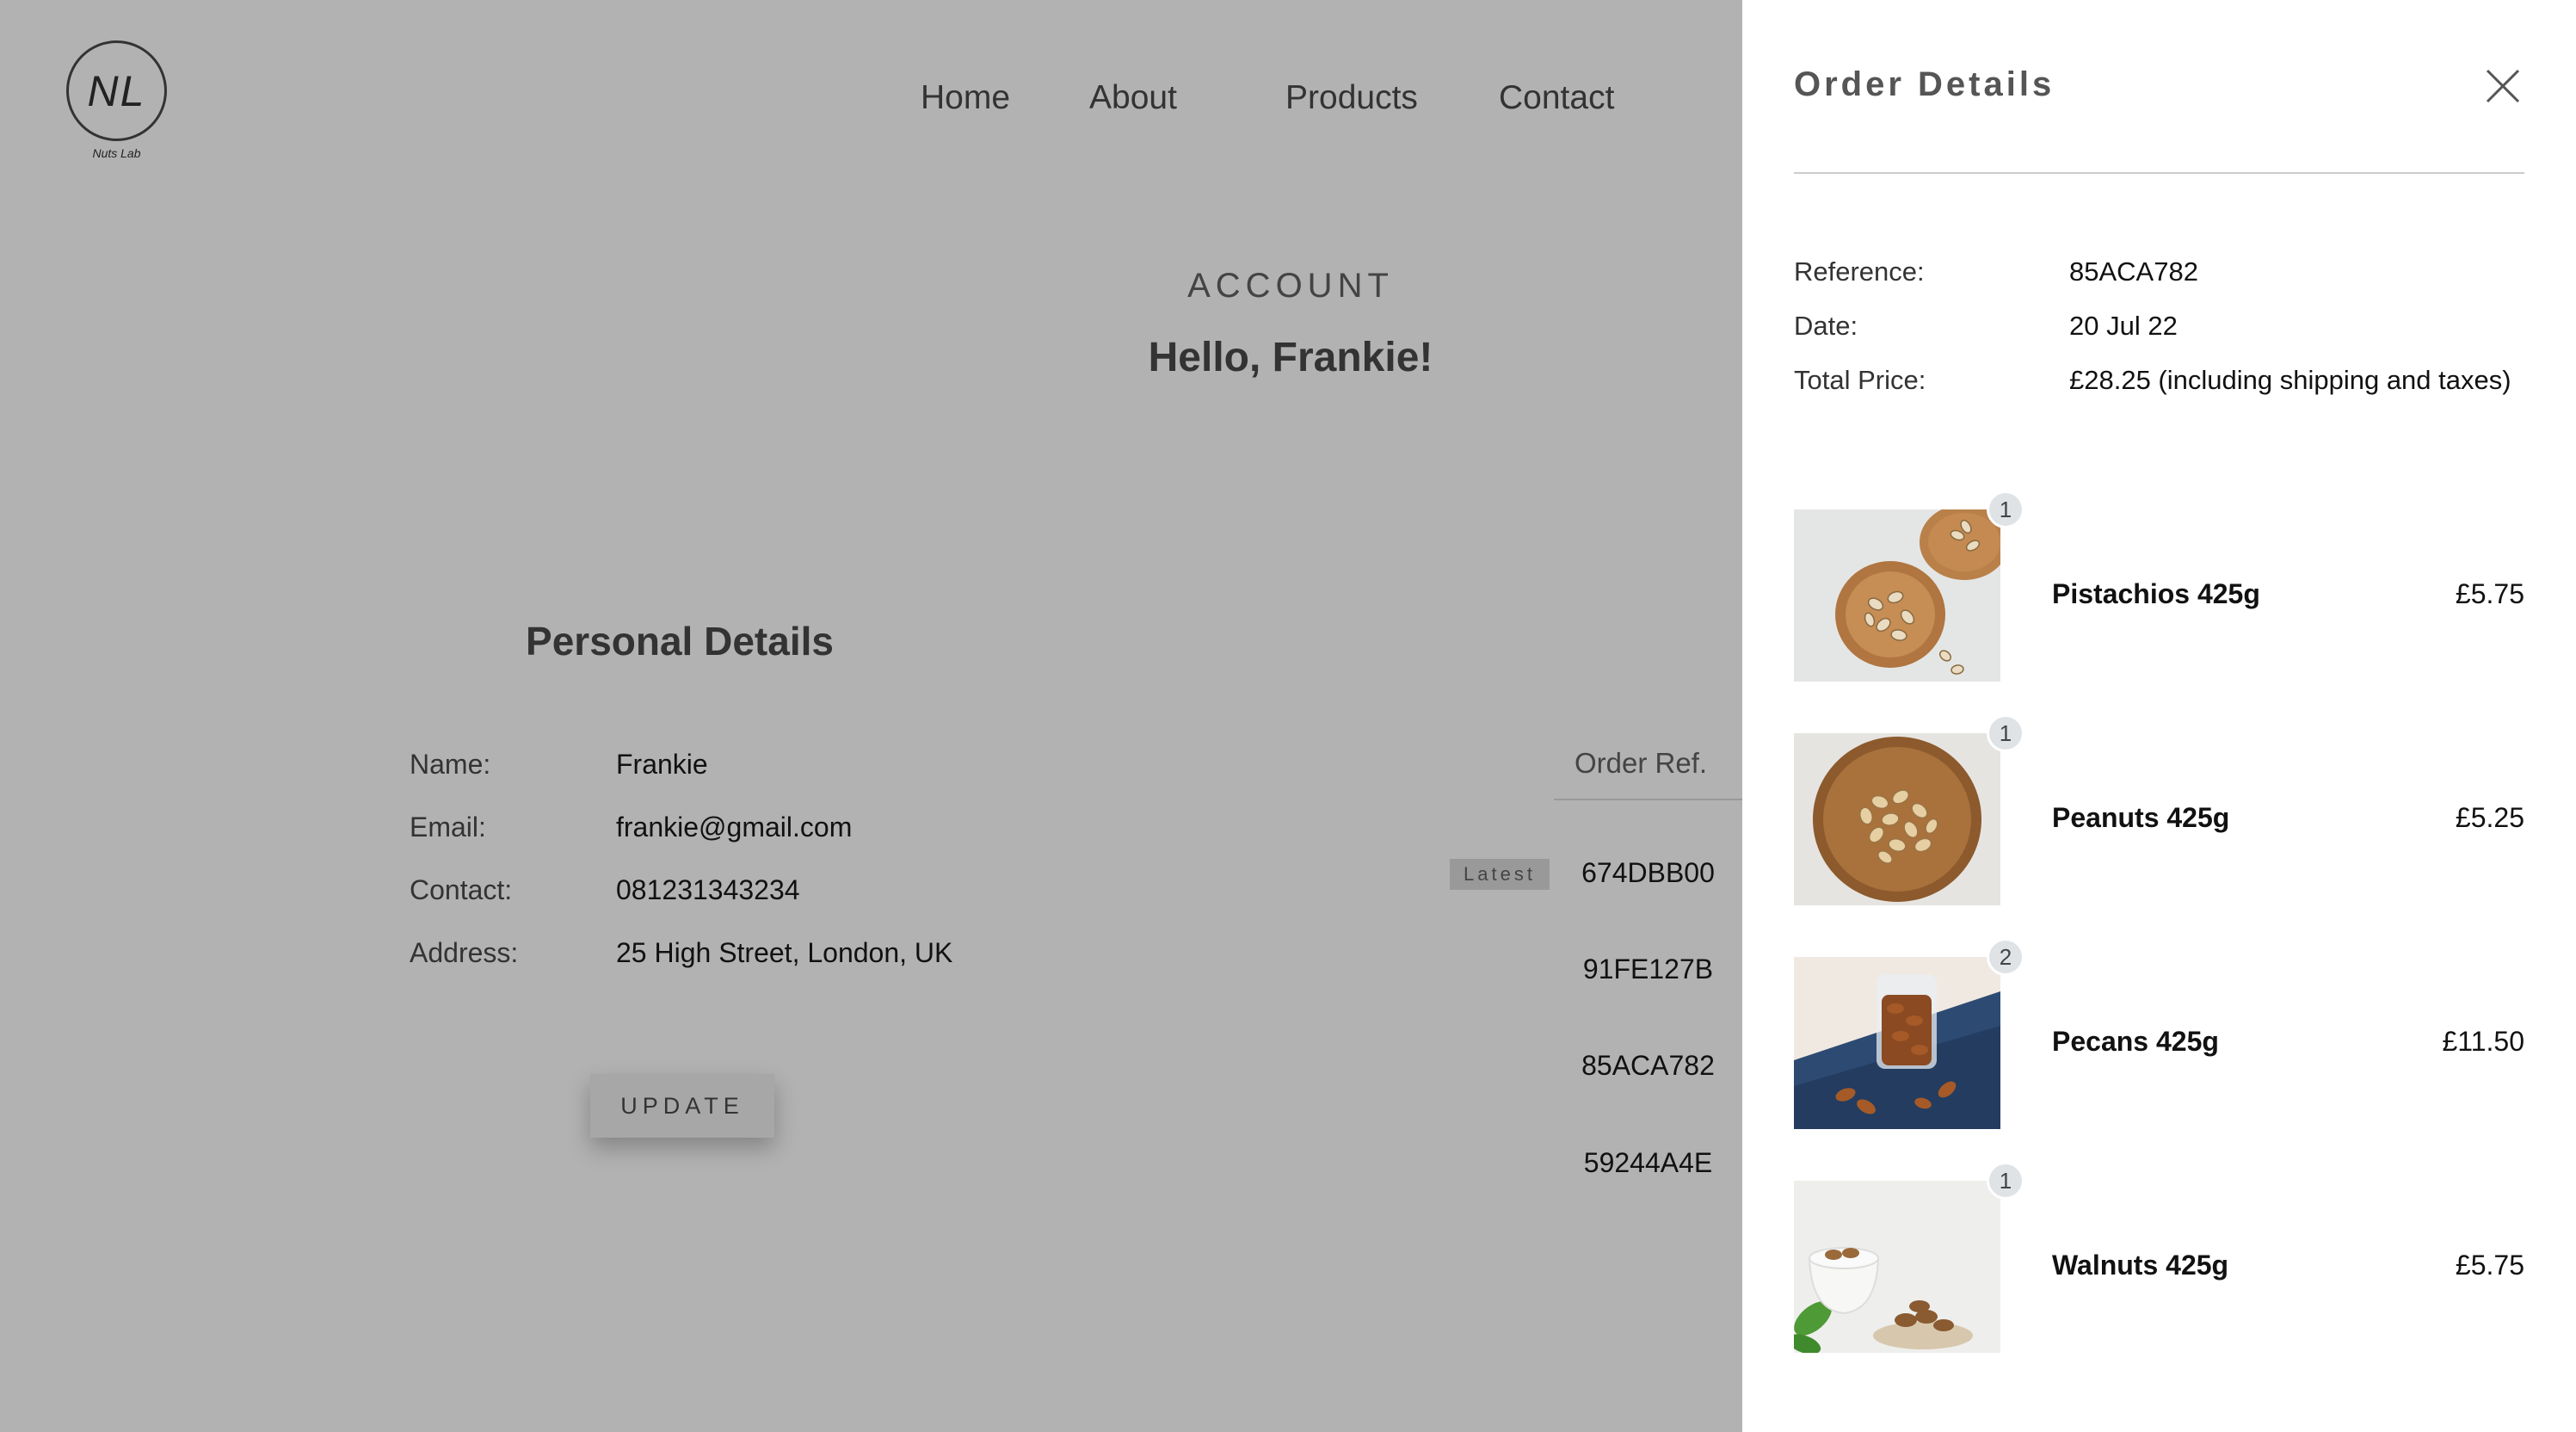  I want to click on order-item: 1 Pistachios 425g £5.75, so click(2159, 587).